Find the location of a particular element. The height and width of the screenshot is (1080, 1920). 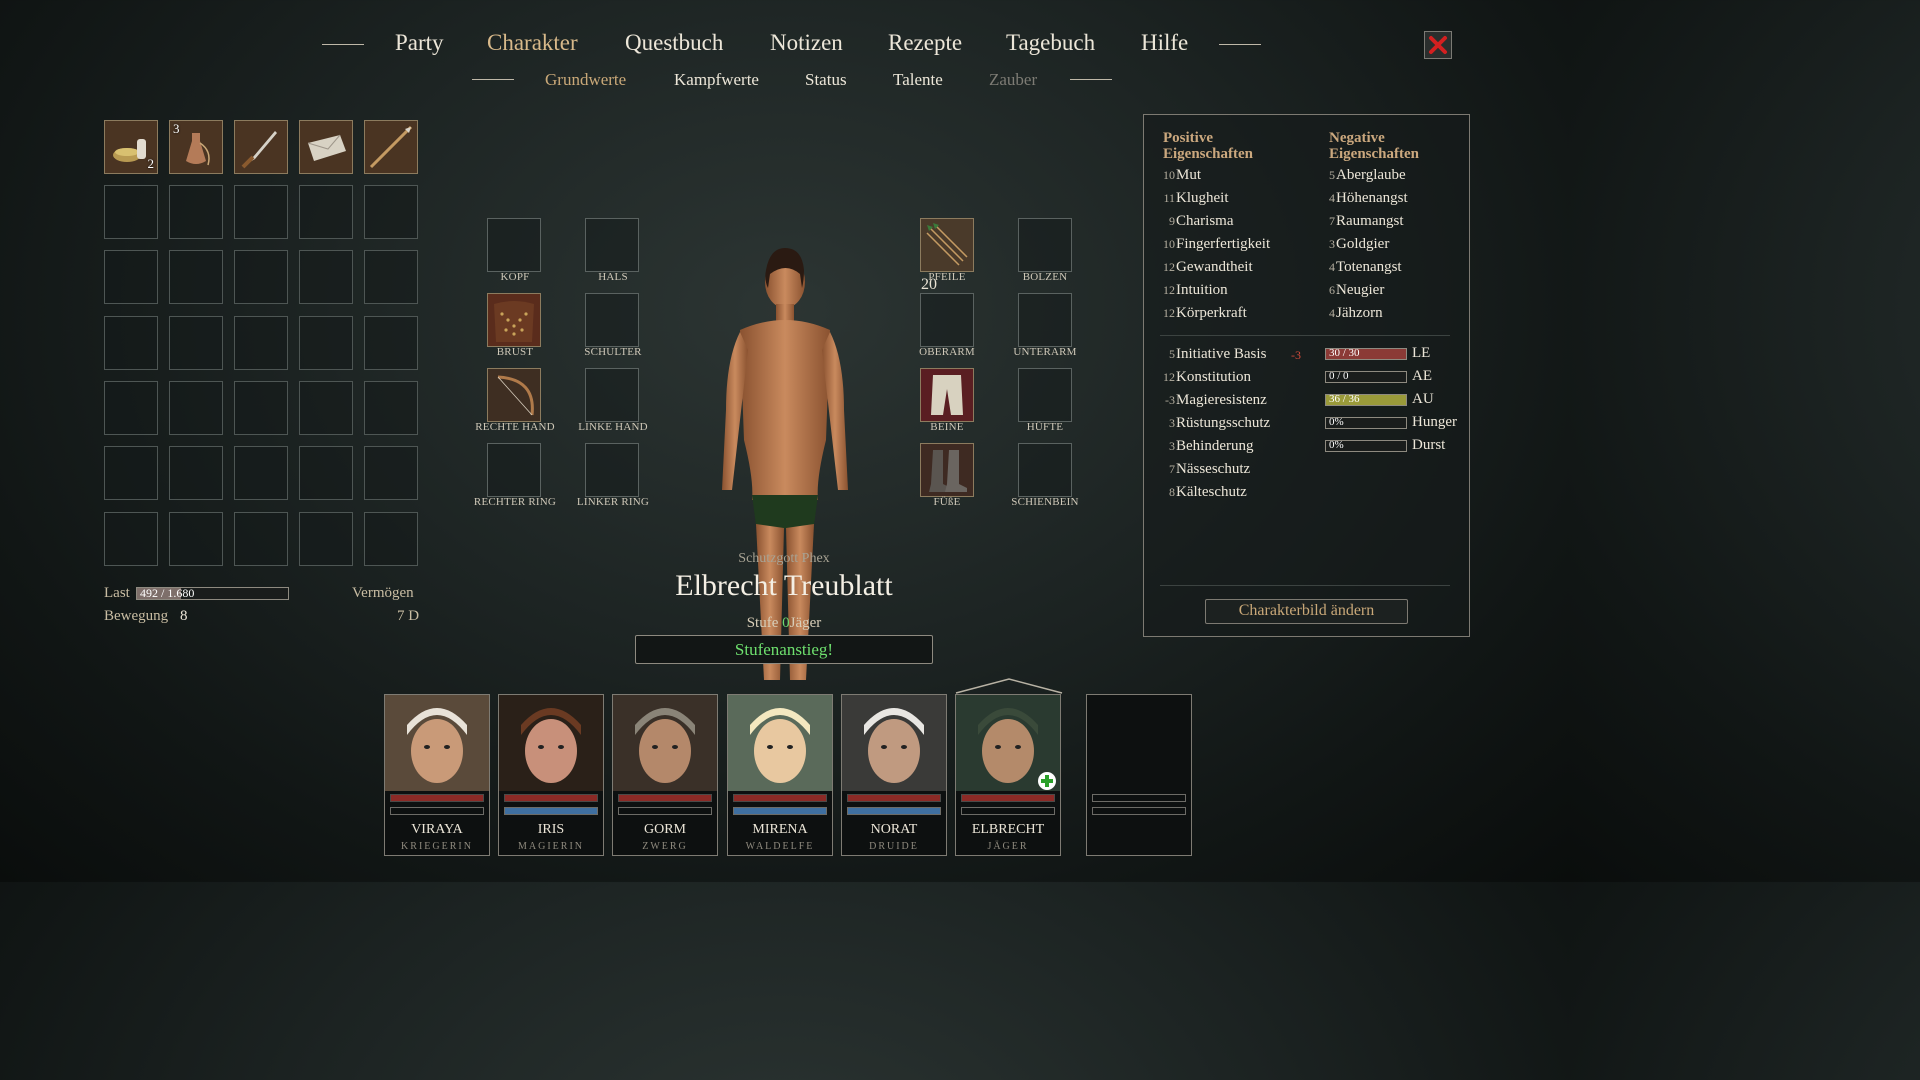

tab-notizen: Notizen is located at coordinates (806, 43).